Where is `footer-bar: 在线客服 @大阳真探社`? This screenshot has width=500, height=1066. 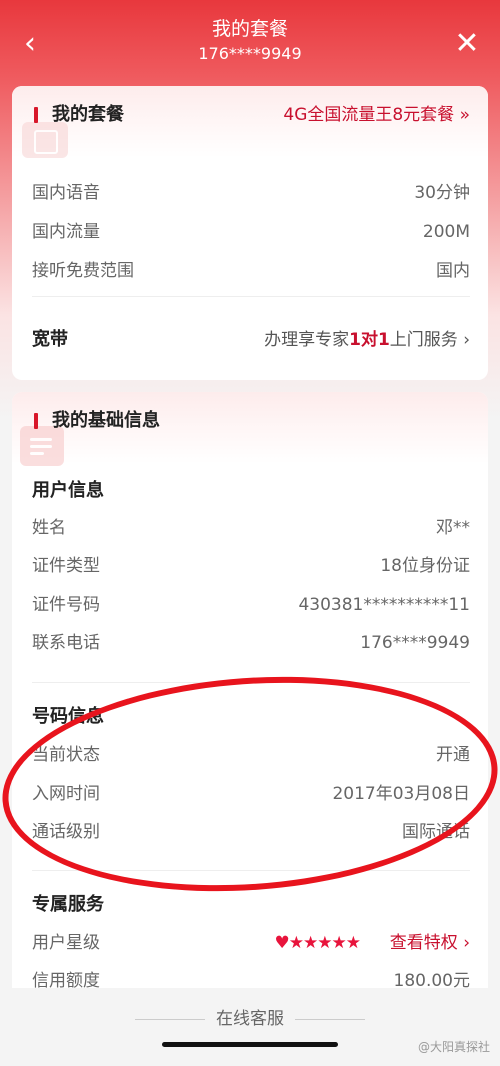
footer-bar: 在线客服 @大阳真探社 is located at coordinates (250, 1027).